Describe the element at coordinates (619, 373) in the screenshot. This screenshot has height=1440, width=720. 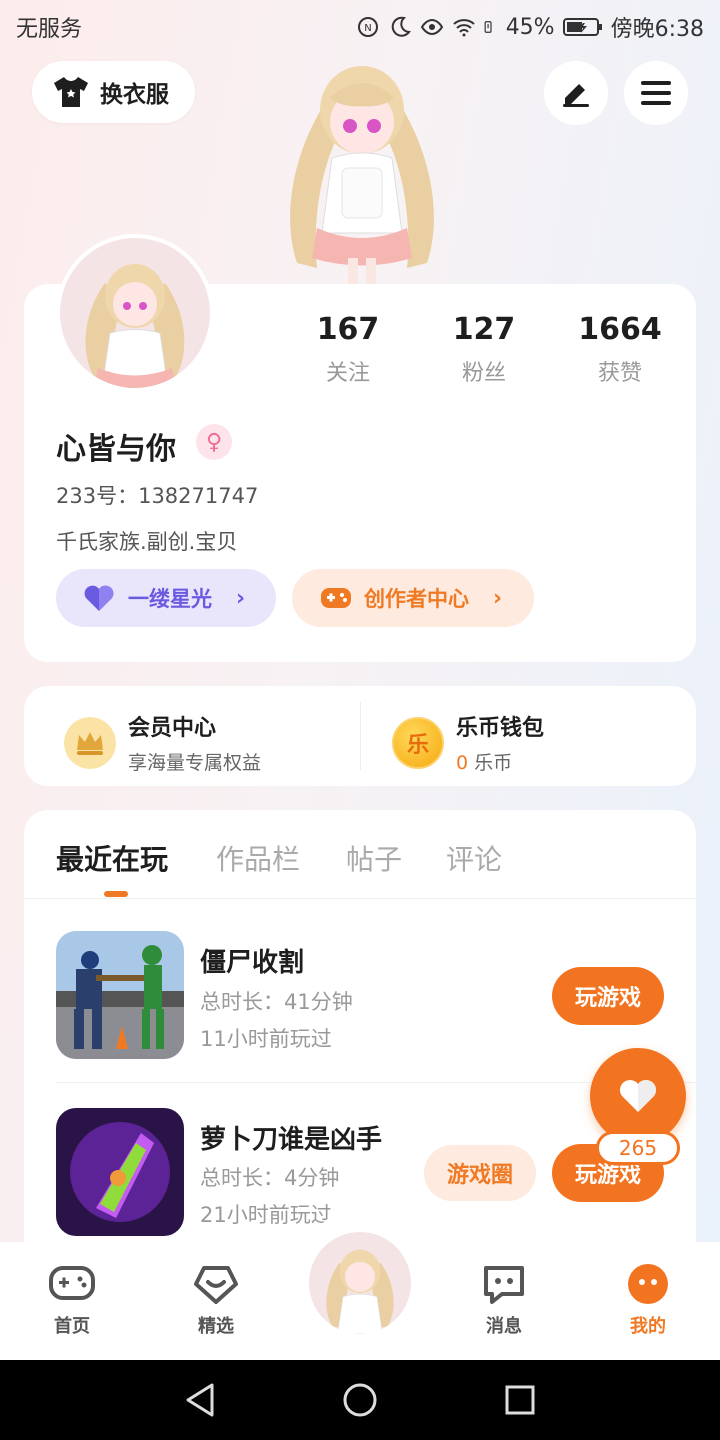
I see `likes-label: 获赞` at that location.